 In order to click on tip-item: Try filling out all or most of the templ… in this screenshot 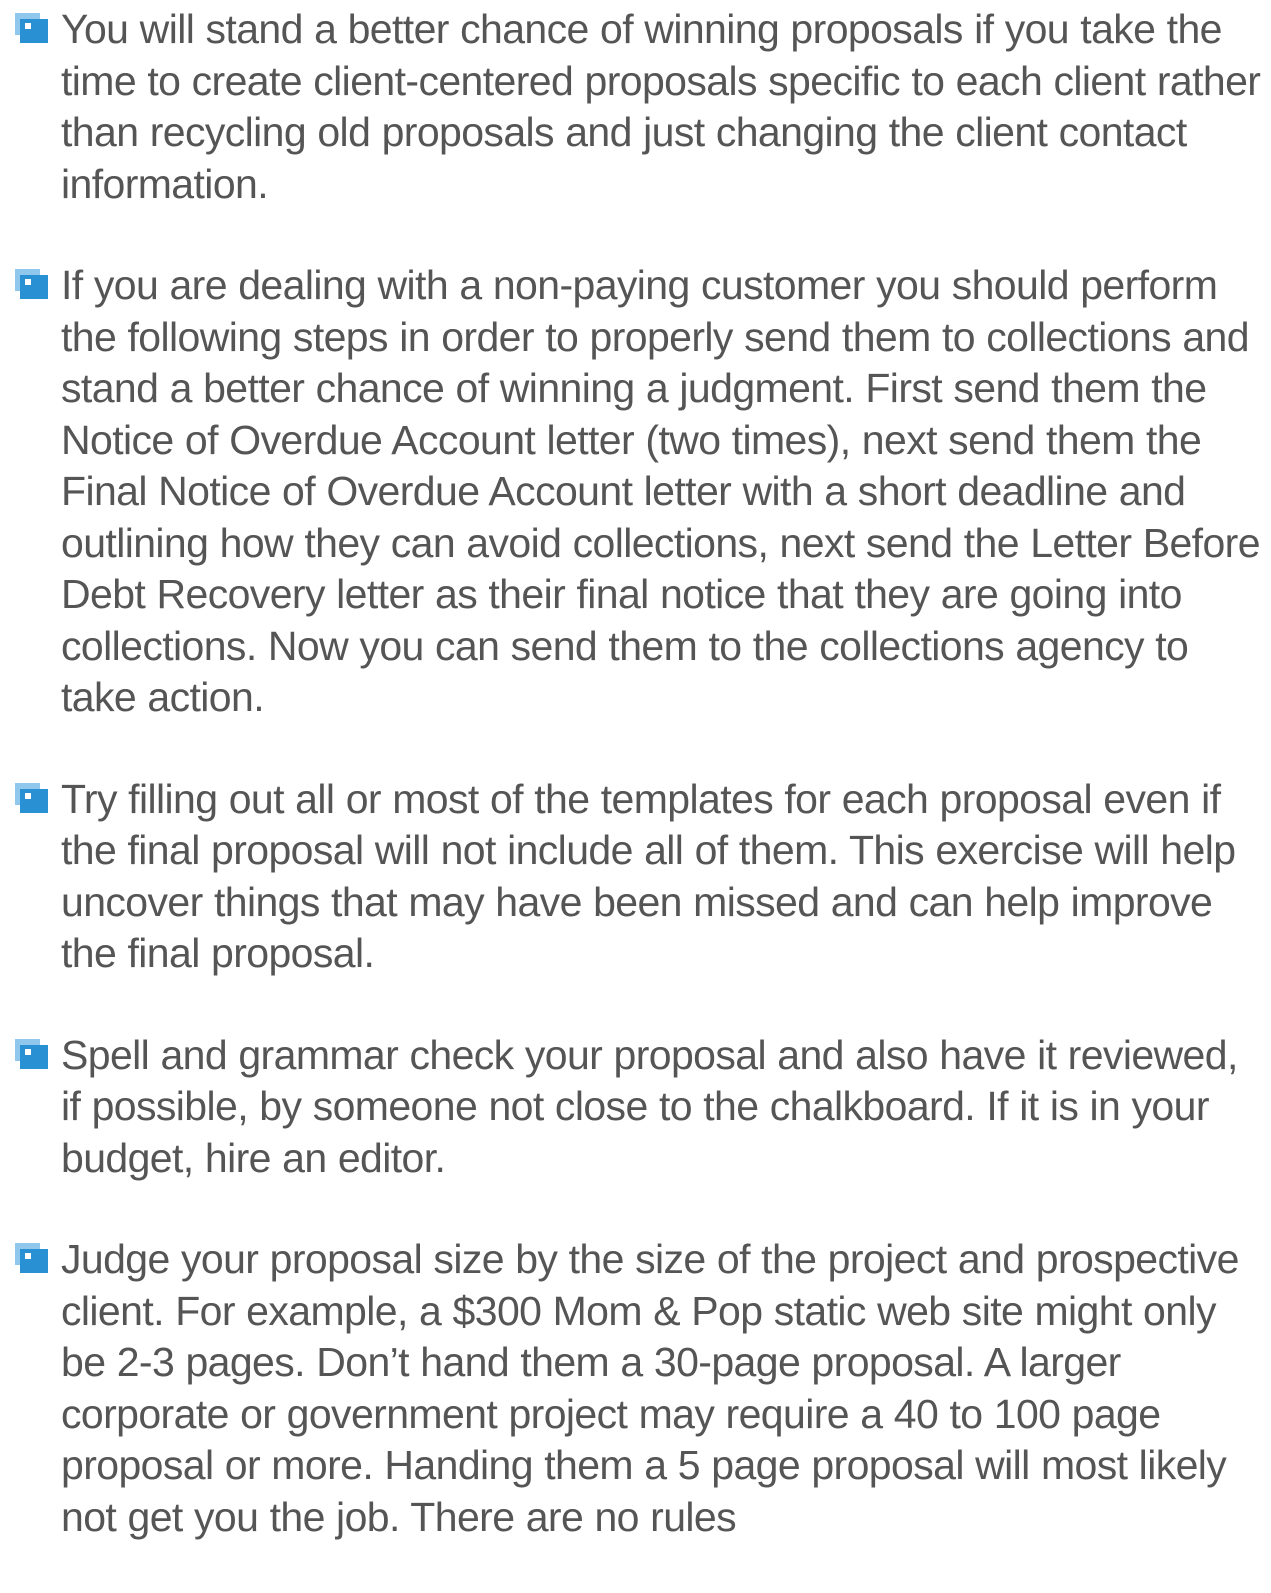, I will do `click(635, 877)`.